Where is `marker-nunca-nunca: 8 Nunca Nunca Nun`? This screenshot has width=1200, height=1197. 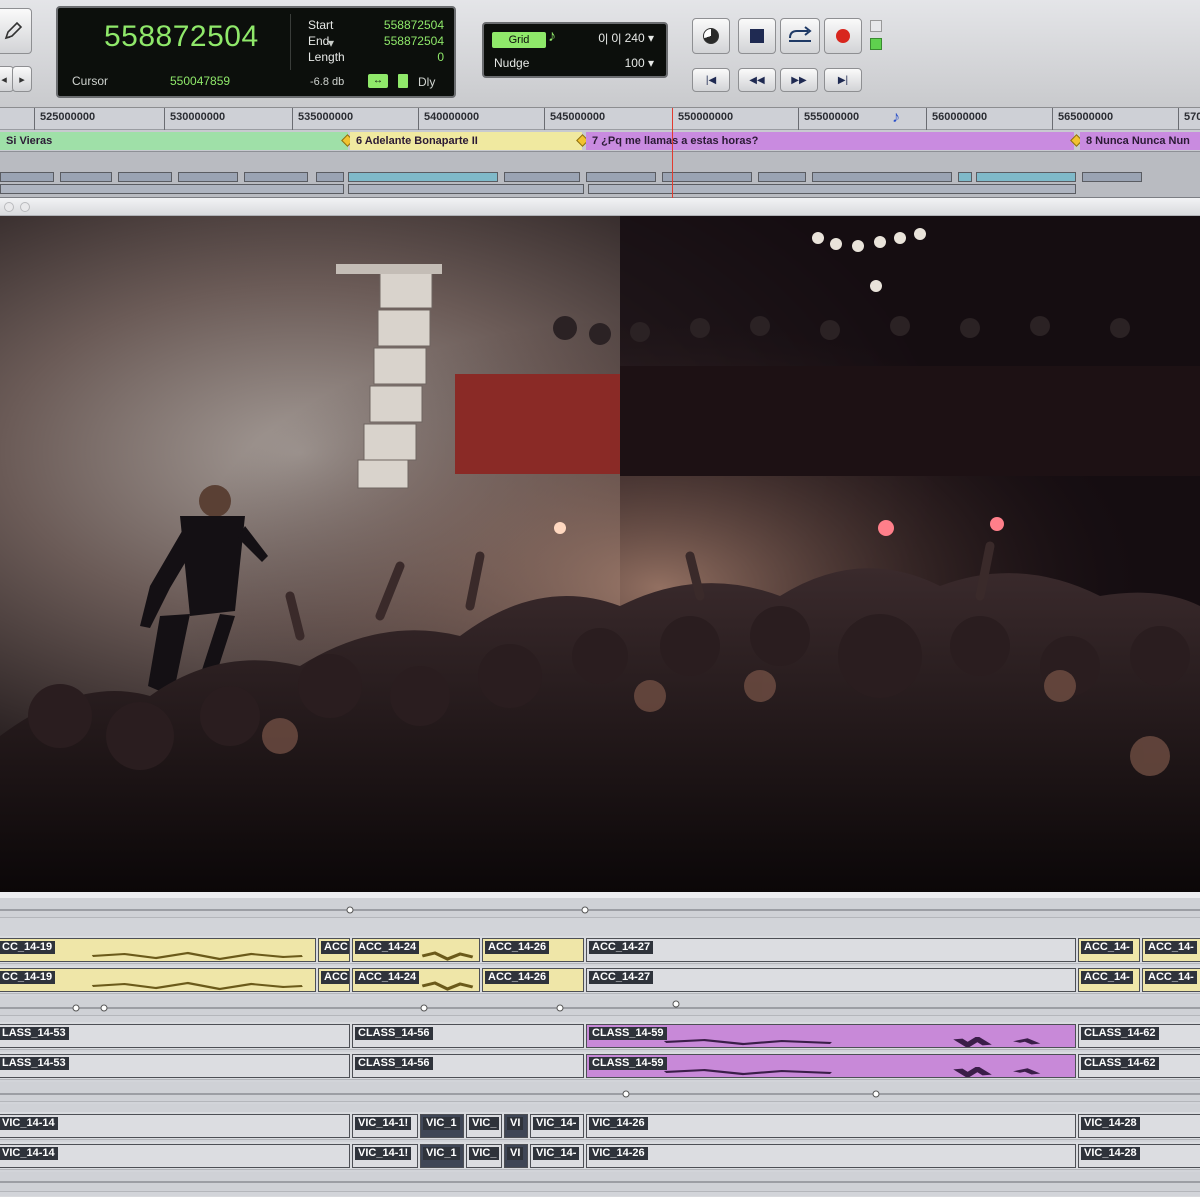 marker-nunca-nunca: 8 Nunca Nunca Nun is located at coordinates (1140, 141).